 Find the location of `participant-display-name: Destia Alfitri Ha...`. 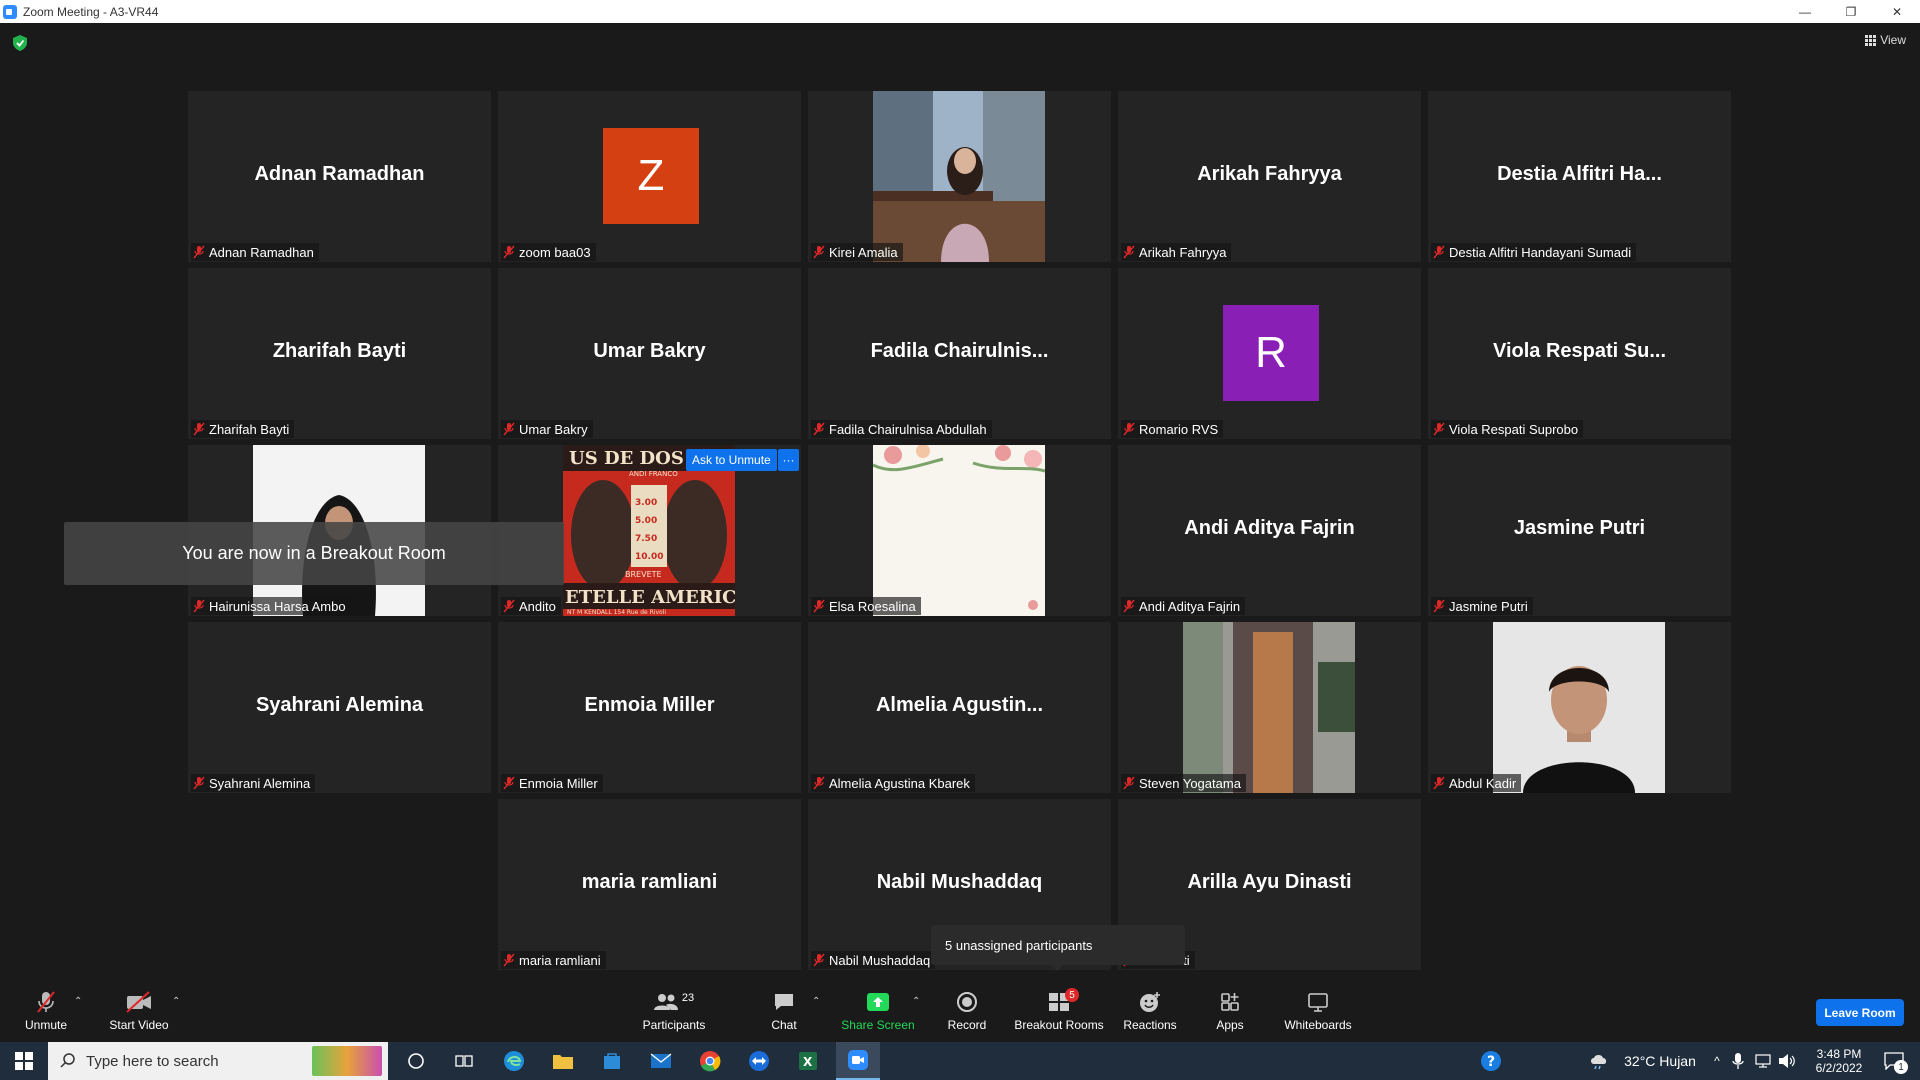

participant-display-name: Destia Alfitri Ha... is located at coordinates (1579, 174).